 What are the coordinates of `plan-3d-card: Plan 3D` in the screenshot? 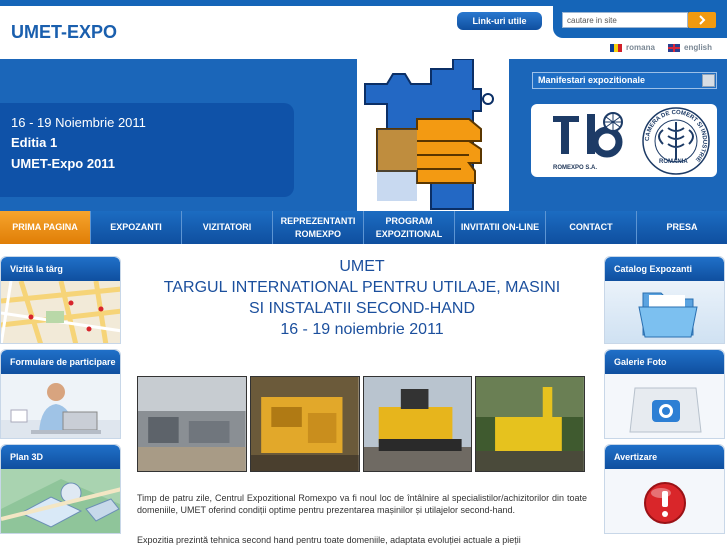 It's located at (60, 489).